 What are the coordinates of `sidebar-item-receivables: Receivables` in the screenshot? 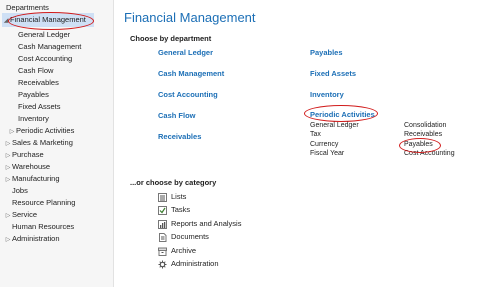 It's located at (38, 83).